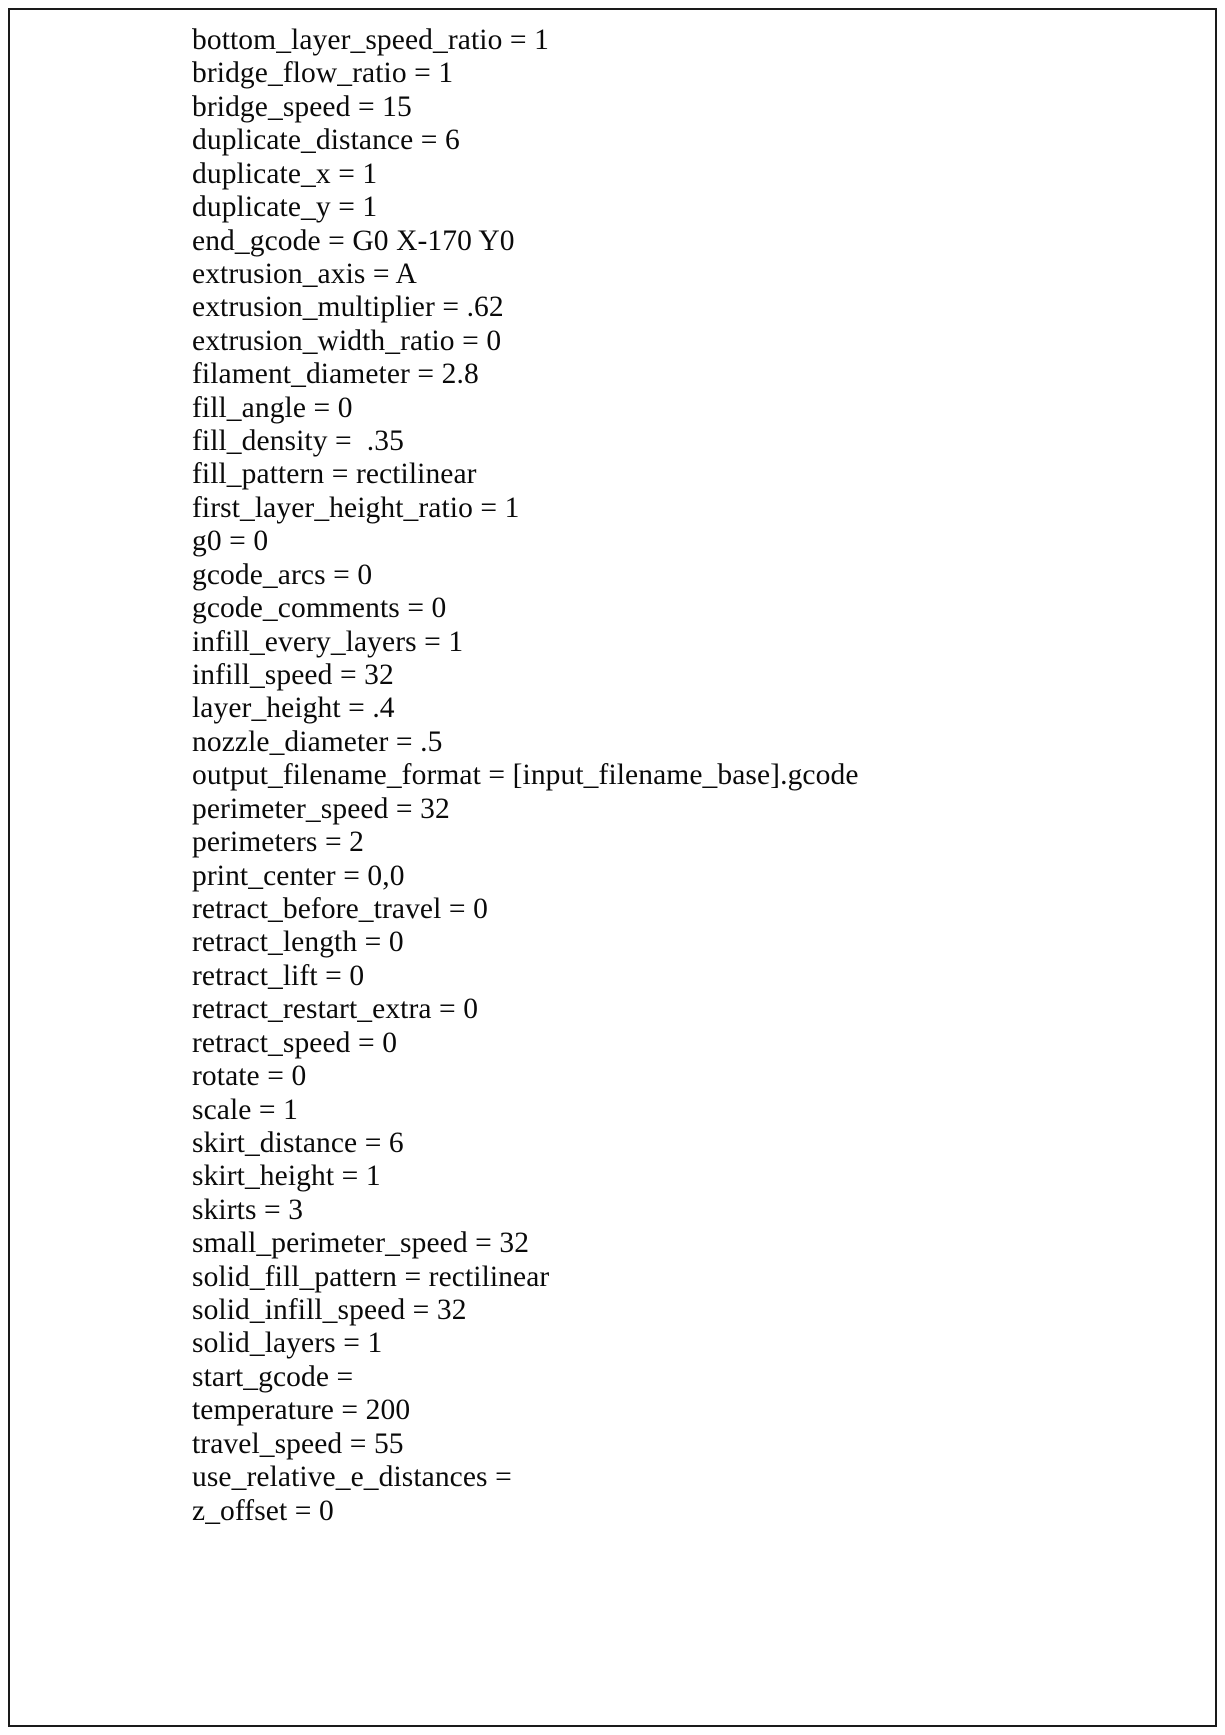 The width and height of the screenshot is (1225, 1735). I want to click on config-line: duplicate_y = 1, so click(285, 207).